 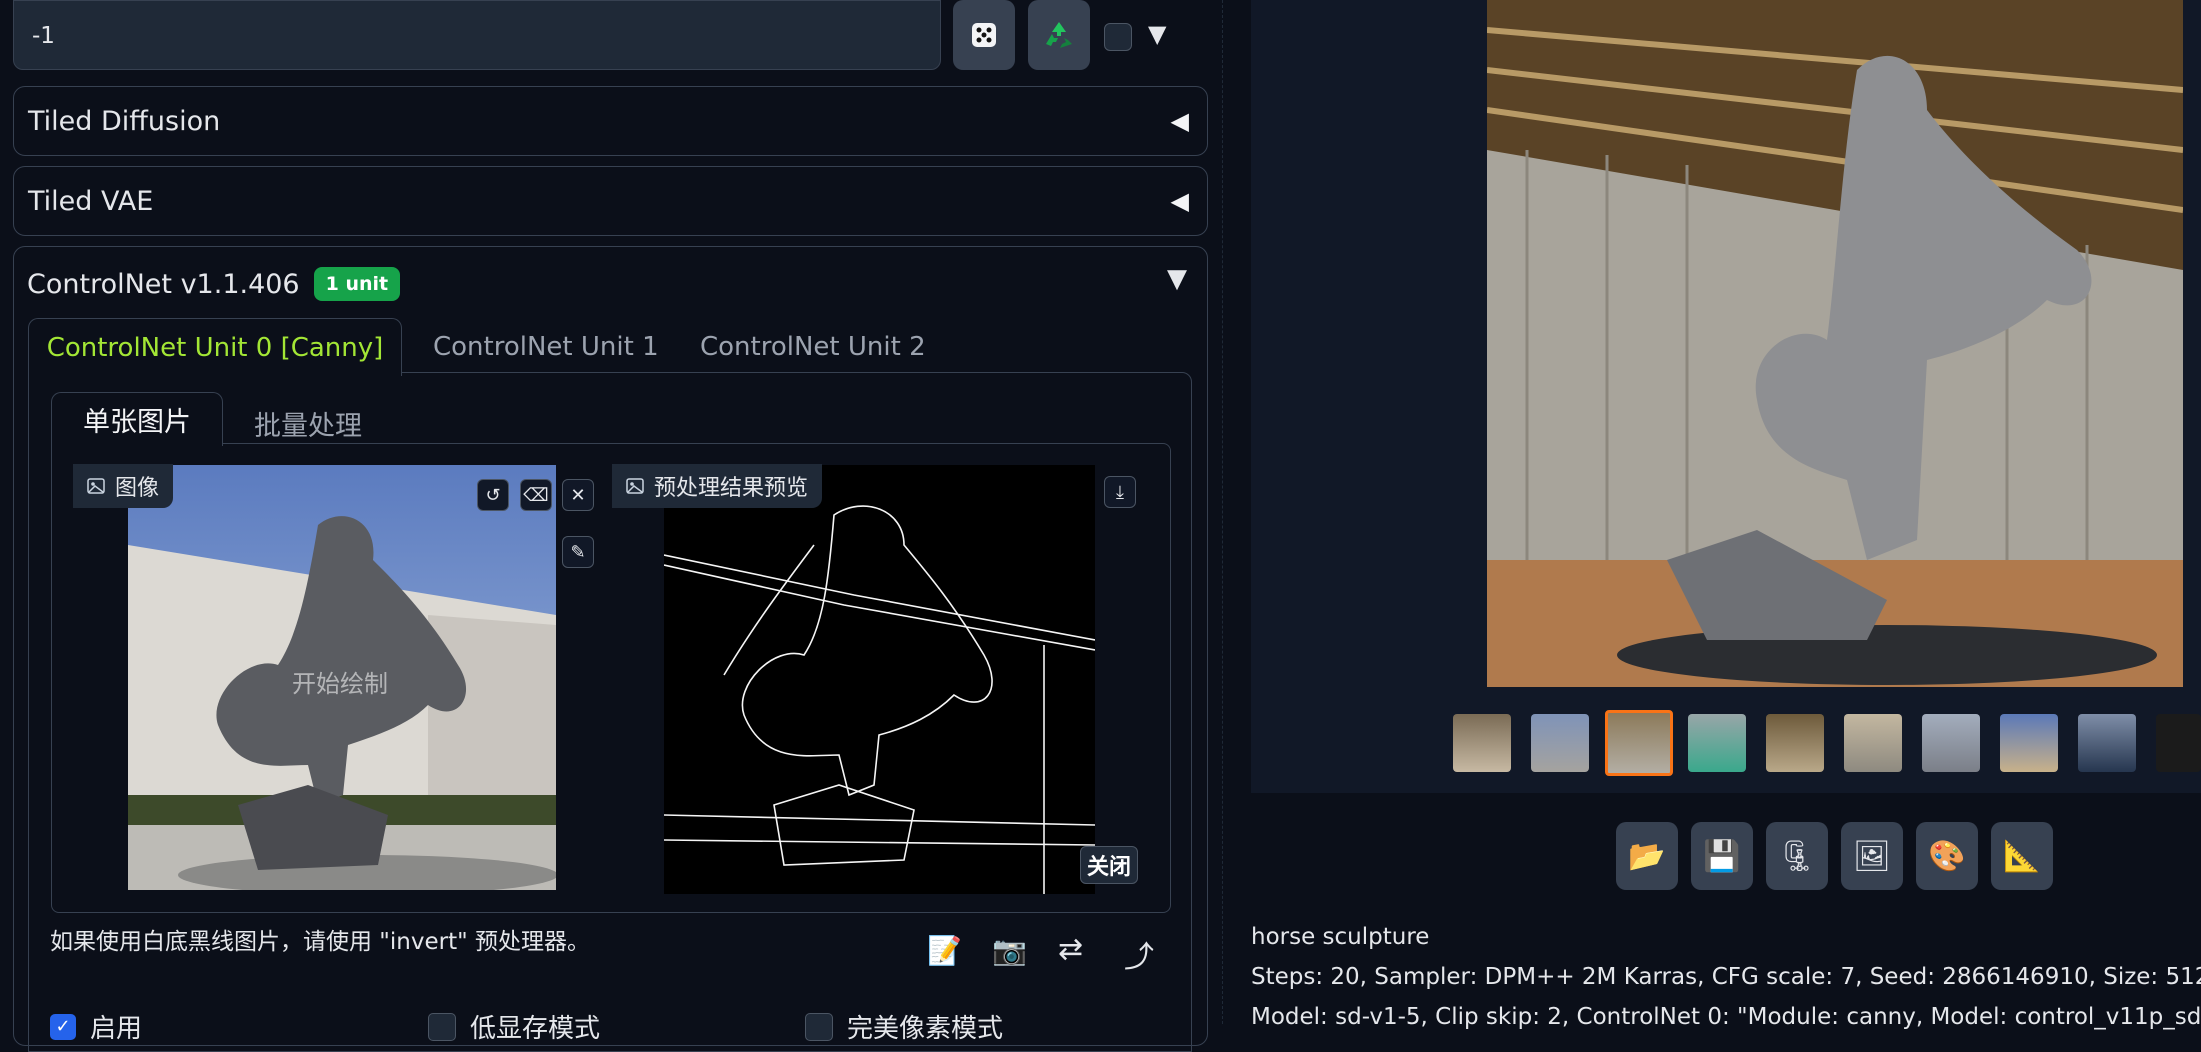 I want to click on image-icon: 🖼, so click(x=1872, y=856).